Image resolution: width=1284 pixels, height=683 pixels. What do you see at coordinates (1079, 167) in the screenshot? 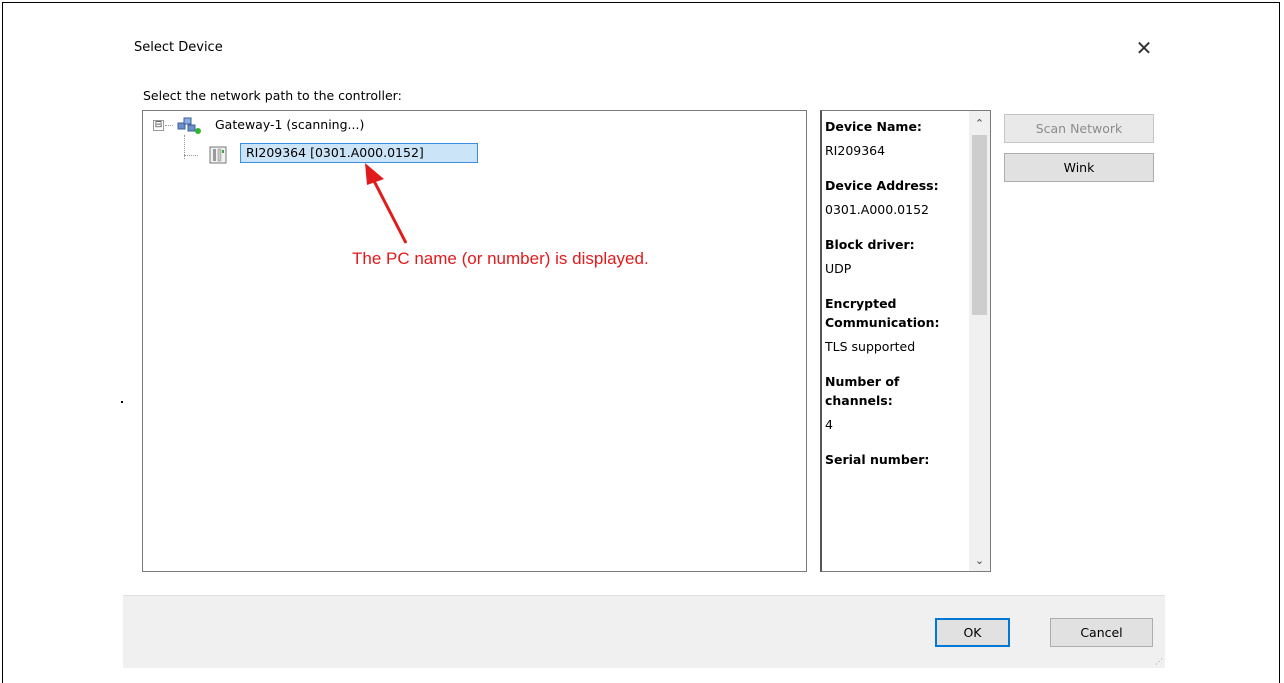
I see `wink-button: Wink` at bounding box center [1079, 167].